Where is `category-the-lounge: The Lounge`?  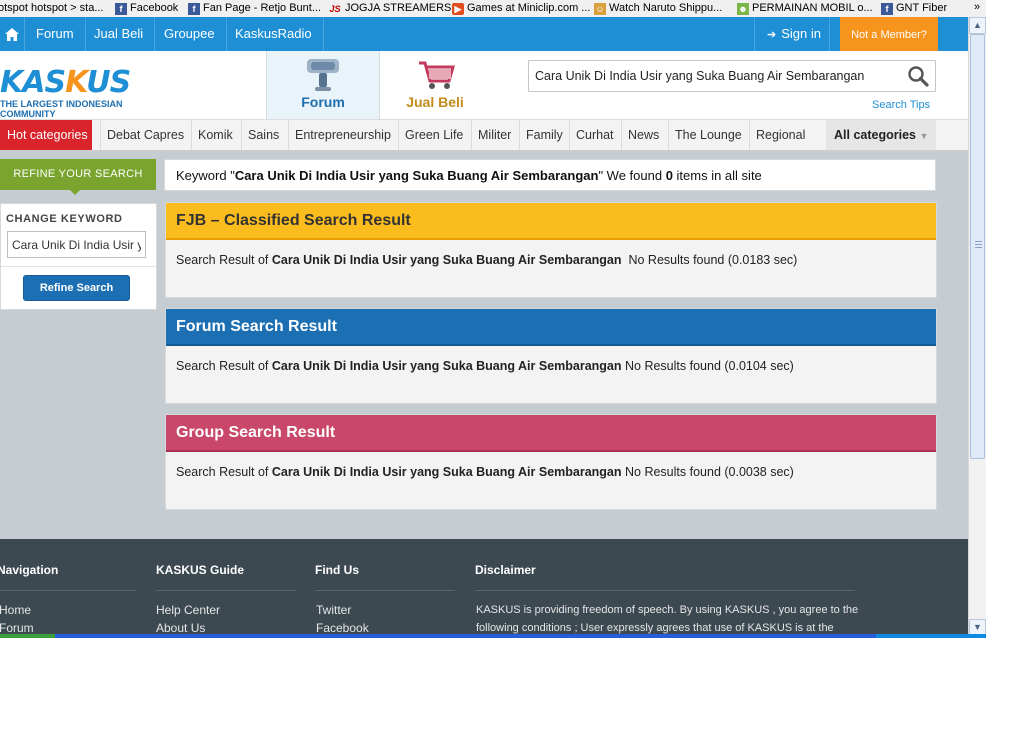
category-the-lounge: The Lounge is located at coordinates (708, 135).